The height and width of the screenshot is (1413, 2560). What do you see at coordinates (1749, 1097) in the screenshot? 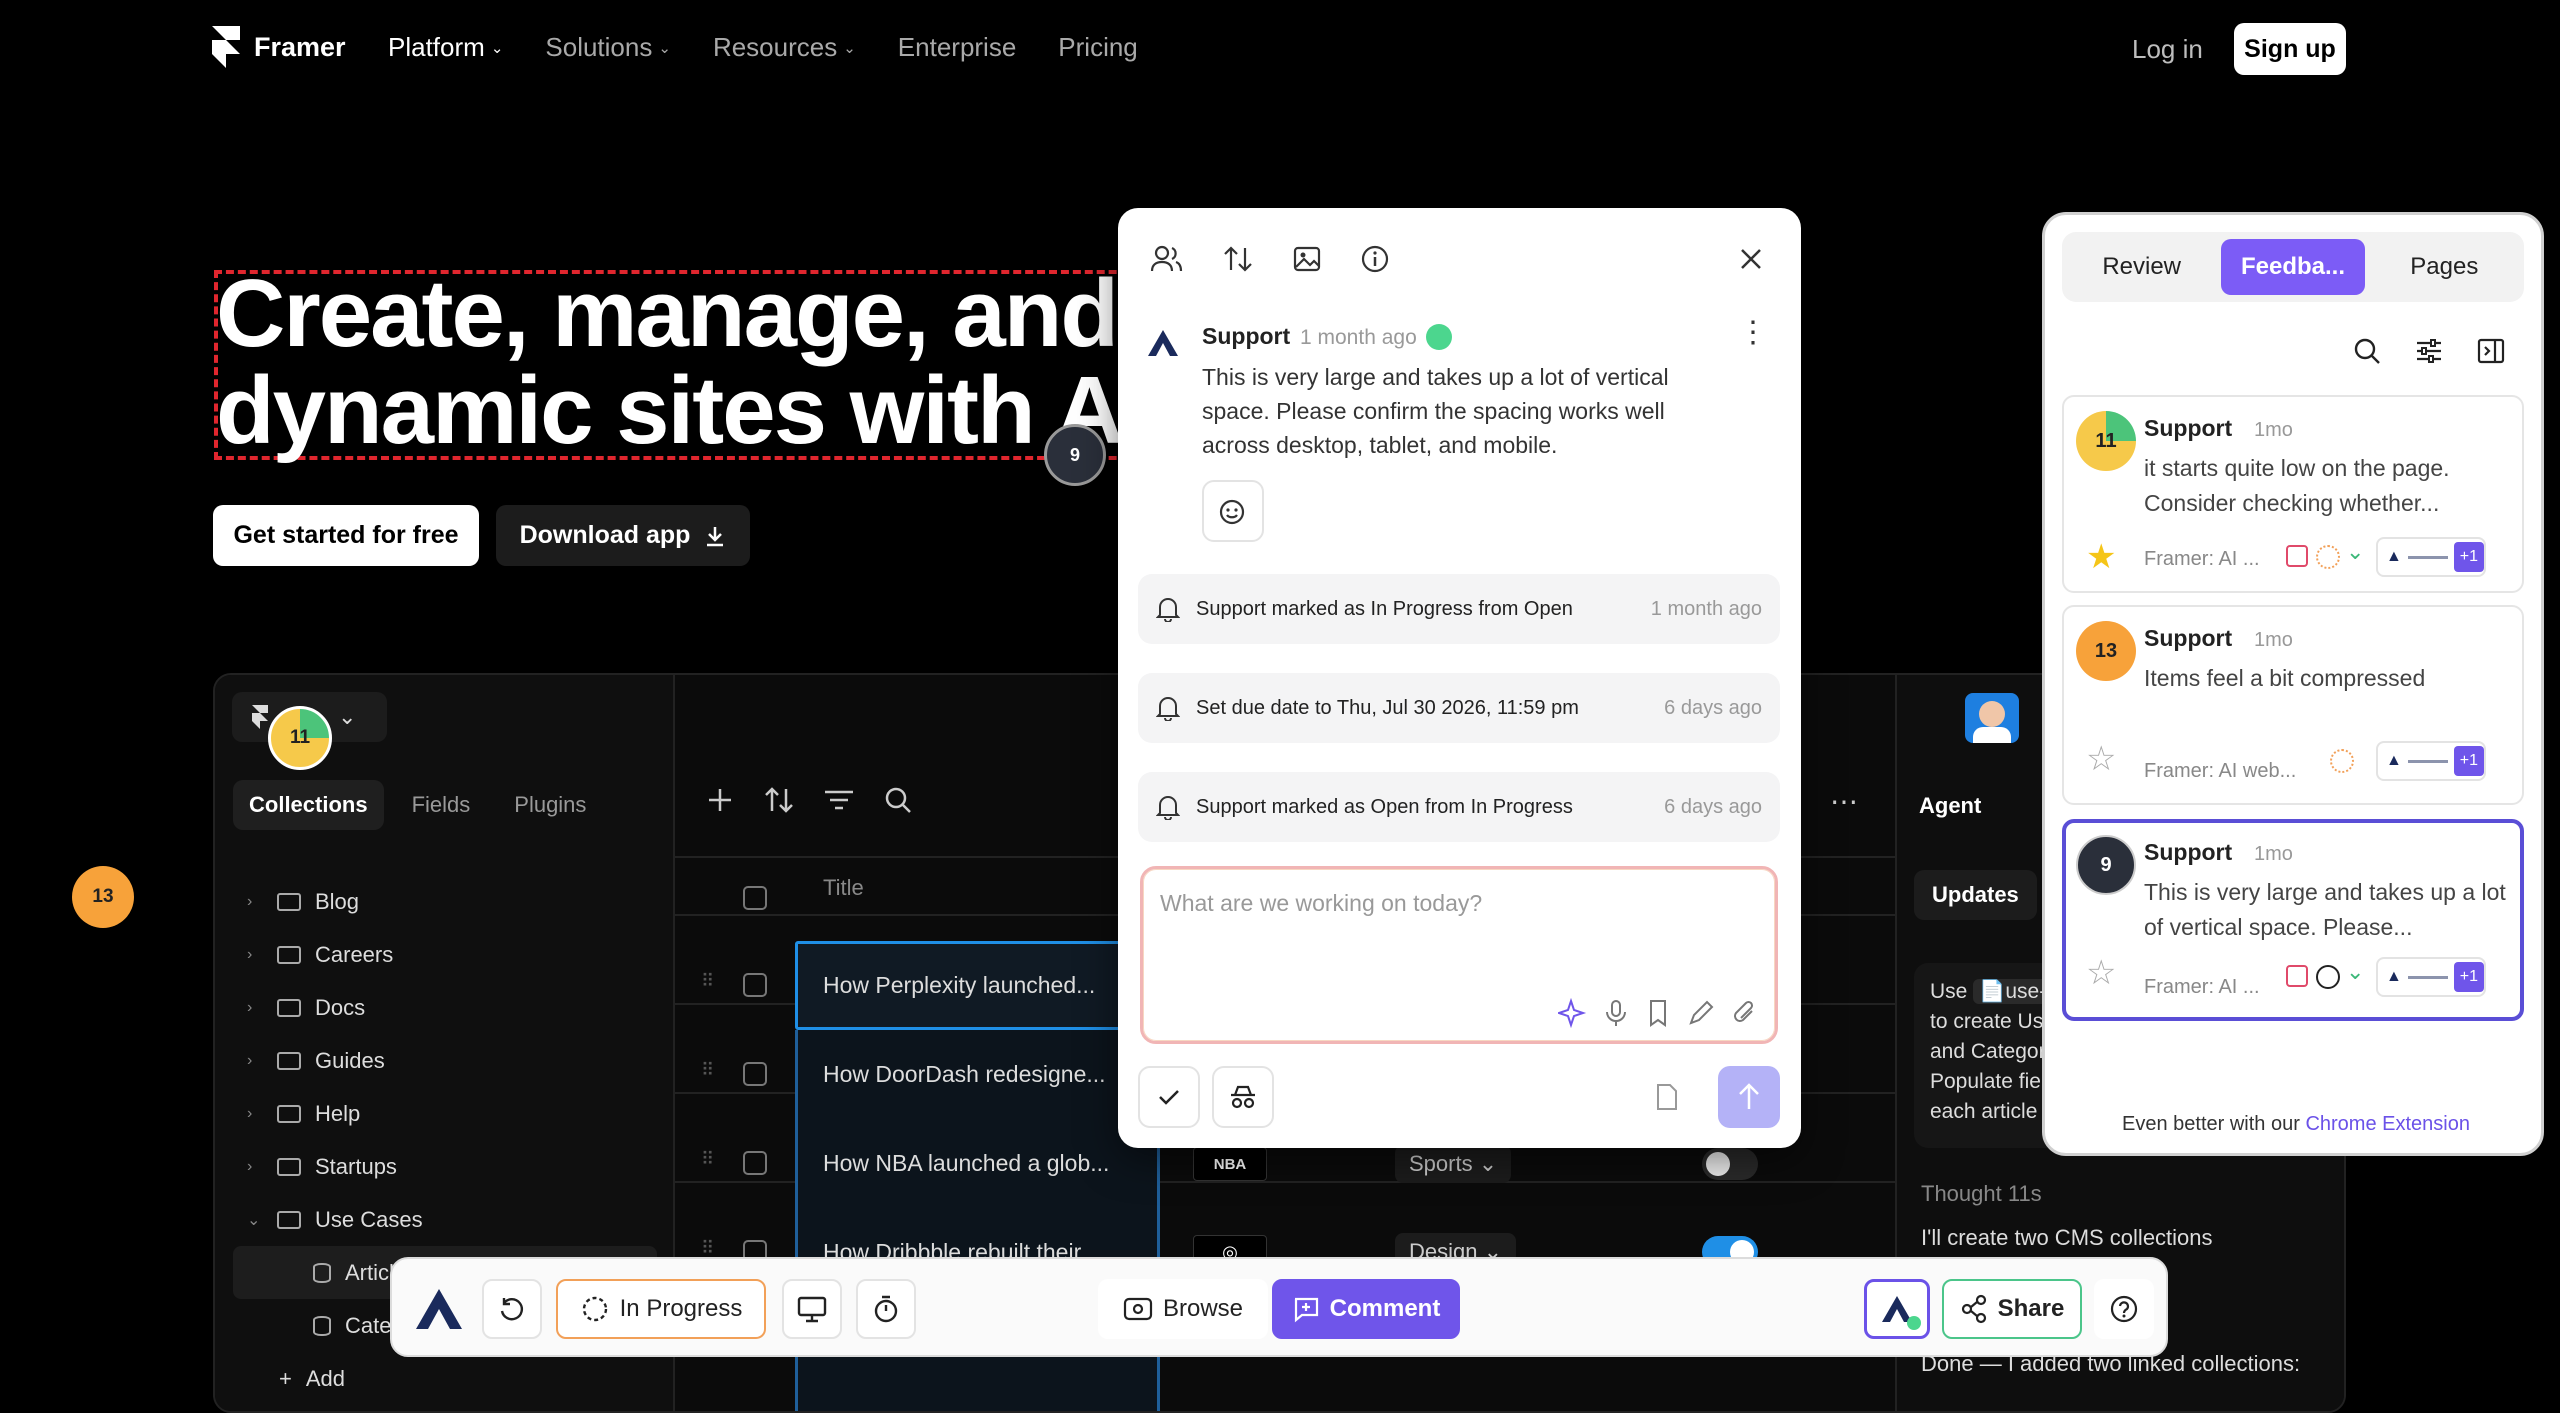
I see `send-icon` at bounding box center [1749, 1097].